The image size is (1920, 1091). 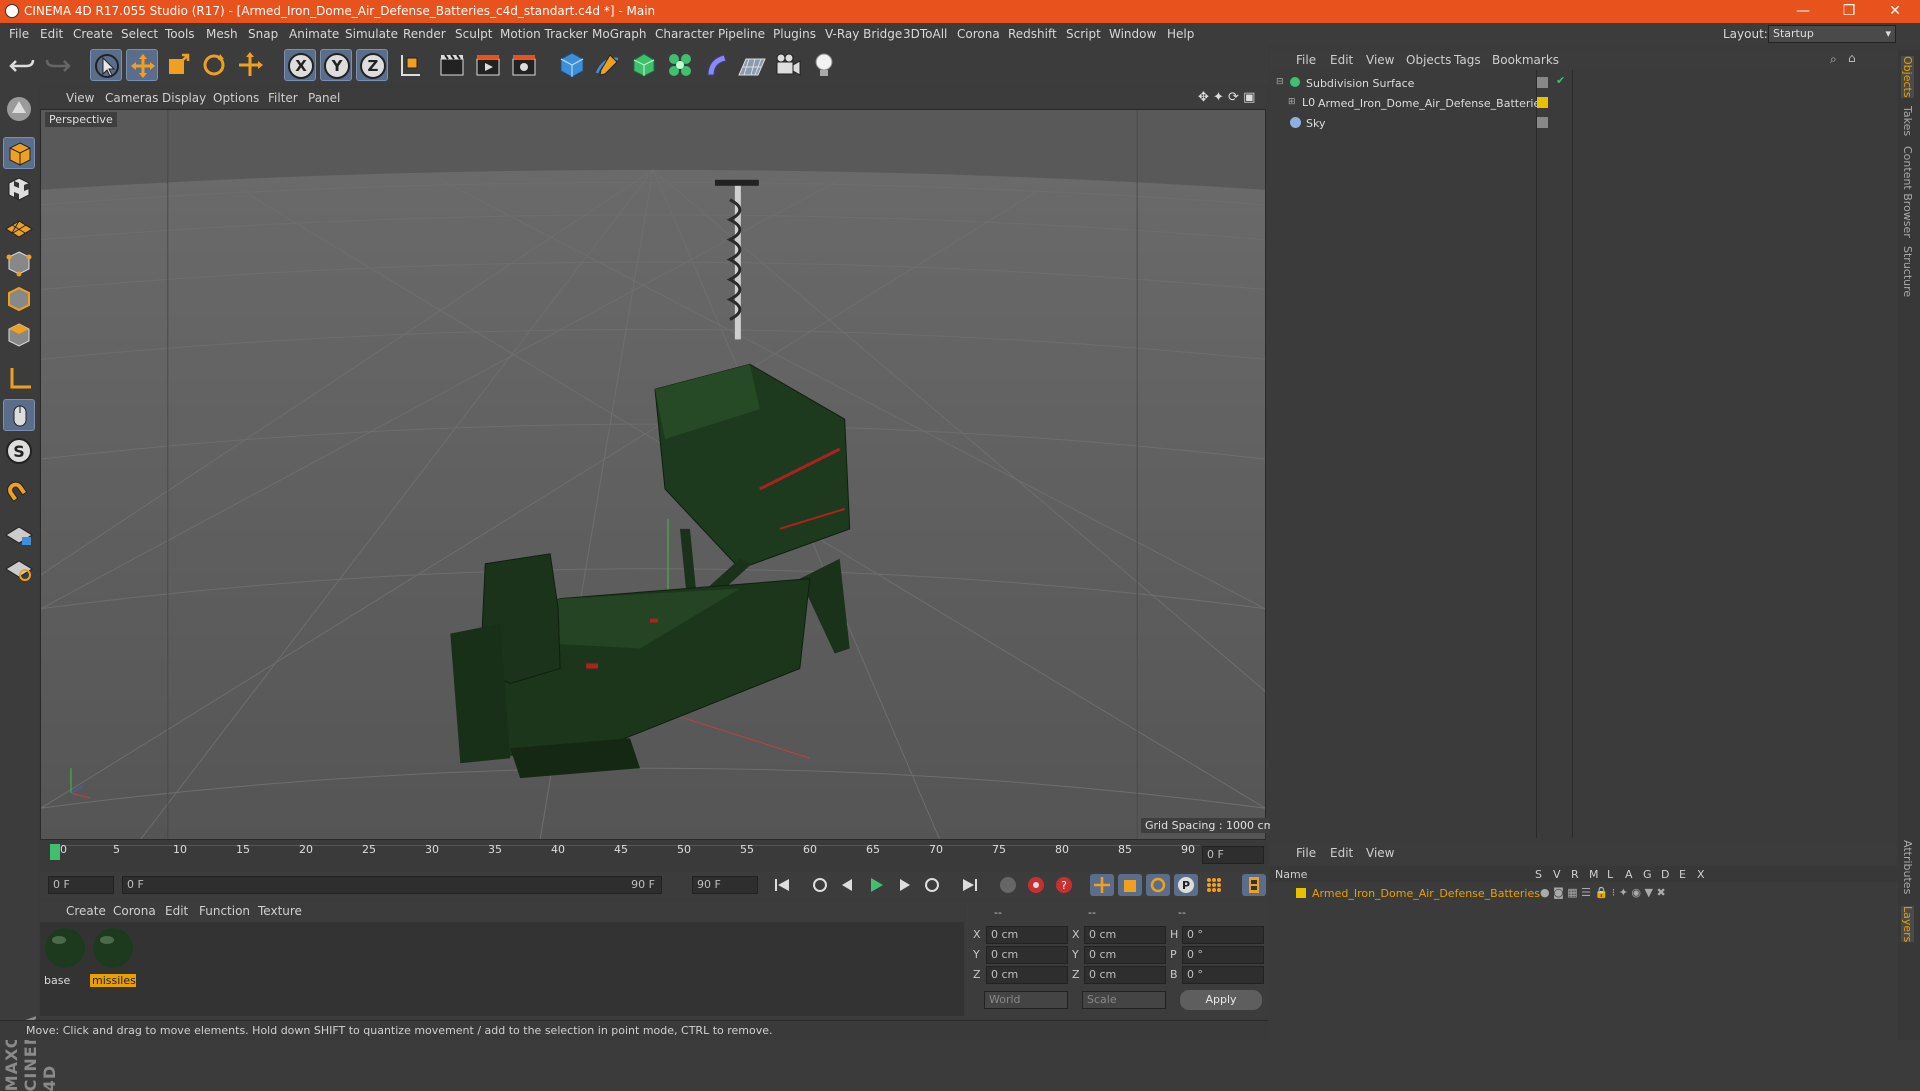 What do you see at coordinates (1907, 192) in the screenshot?
I see `tab-content-browser: Content Browser` at bounding box center [1907, 192].